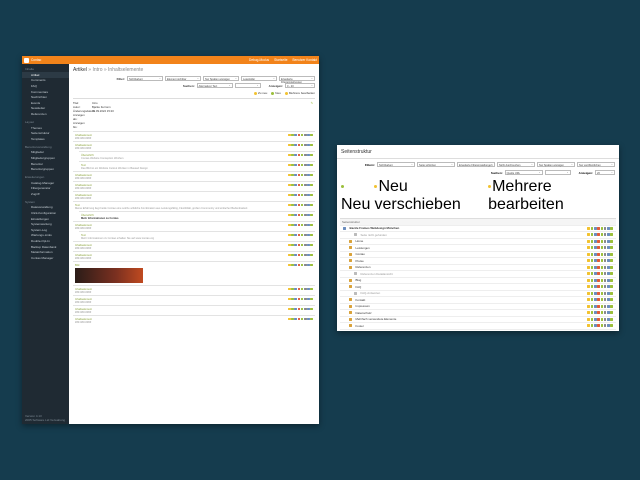 The height and width of the screenshot is (480, 640). Describe the element at coordinates (516, 164) in the screenshot. I see `filter-select: Nicht durchsuchen` at that location.